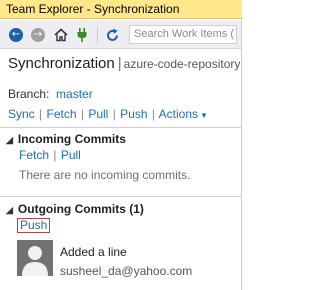 The image size is (320, 290). What do you see at coordinates (121, 9) in the screenshot?
I see `window-title: Team Explorer - Synchronization` at bounding box center [121, 9].